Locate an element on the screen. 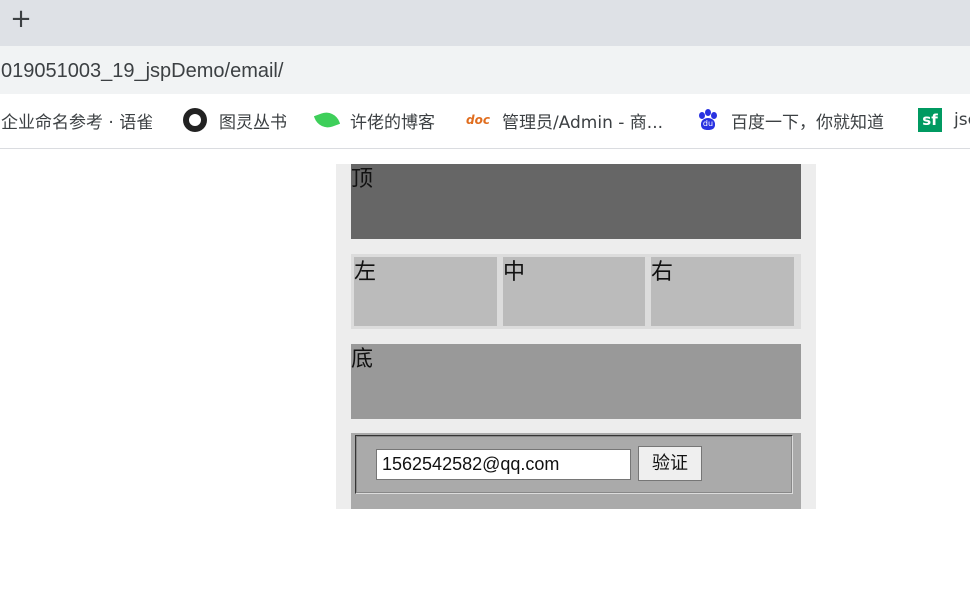  bookmark-tuling: 图灵丛书 is located at coordinates (235, 120).